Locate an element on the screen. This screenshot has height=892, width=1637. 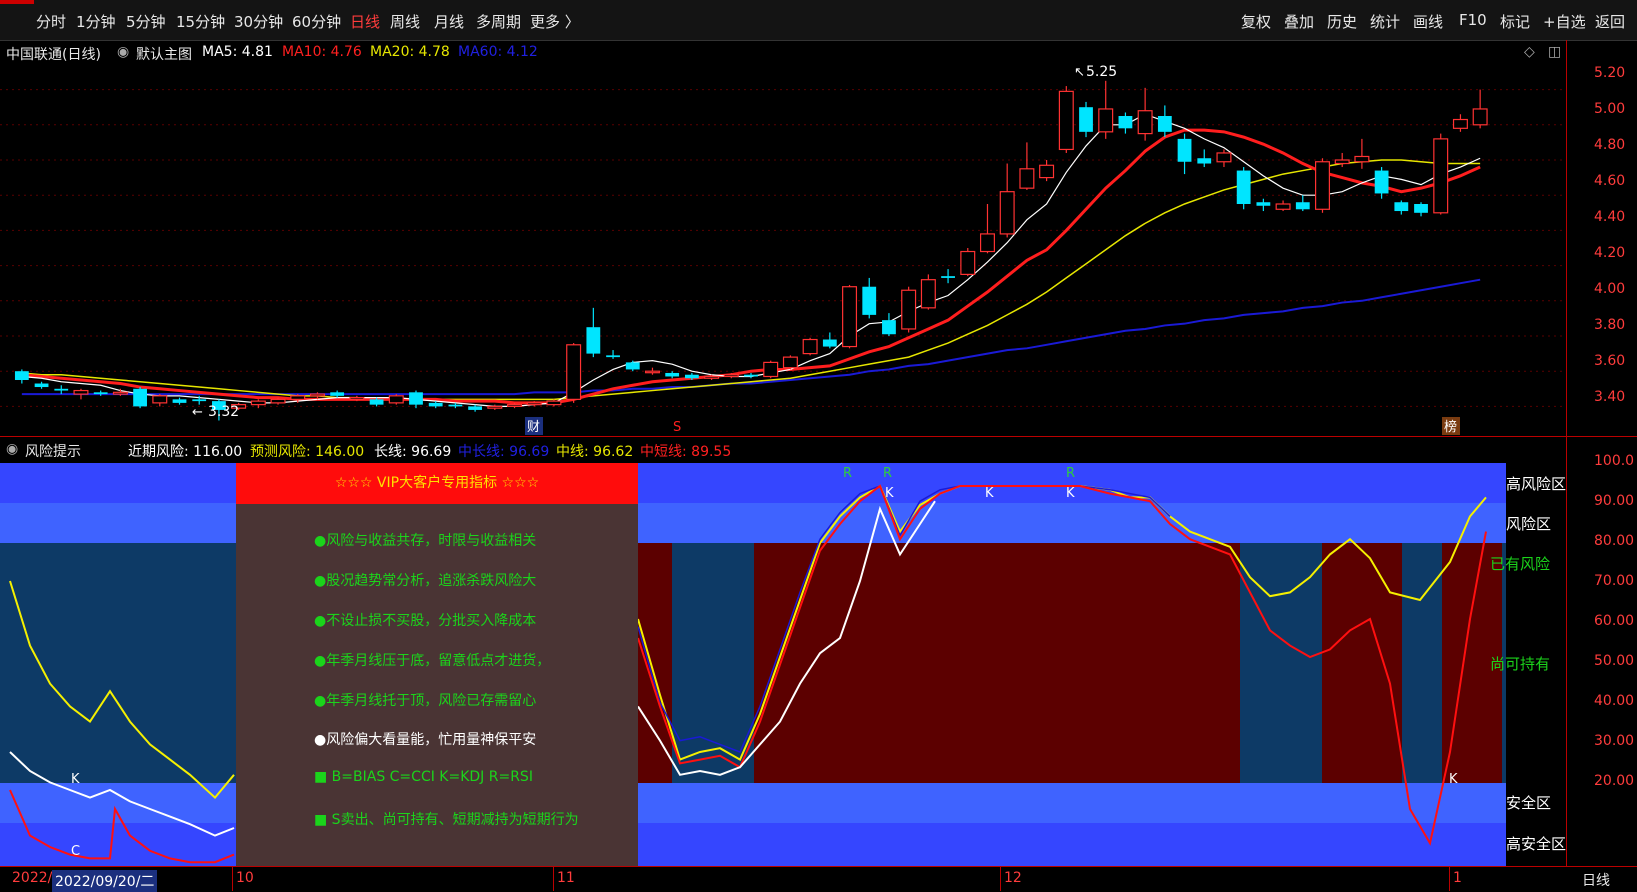
tab-15min: 15分钟 is located at coordinates (200, 21).